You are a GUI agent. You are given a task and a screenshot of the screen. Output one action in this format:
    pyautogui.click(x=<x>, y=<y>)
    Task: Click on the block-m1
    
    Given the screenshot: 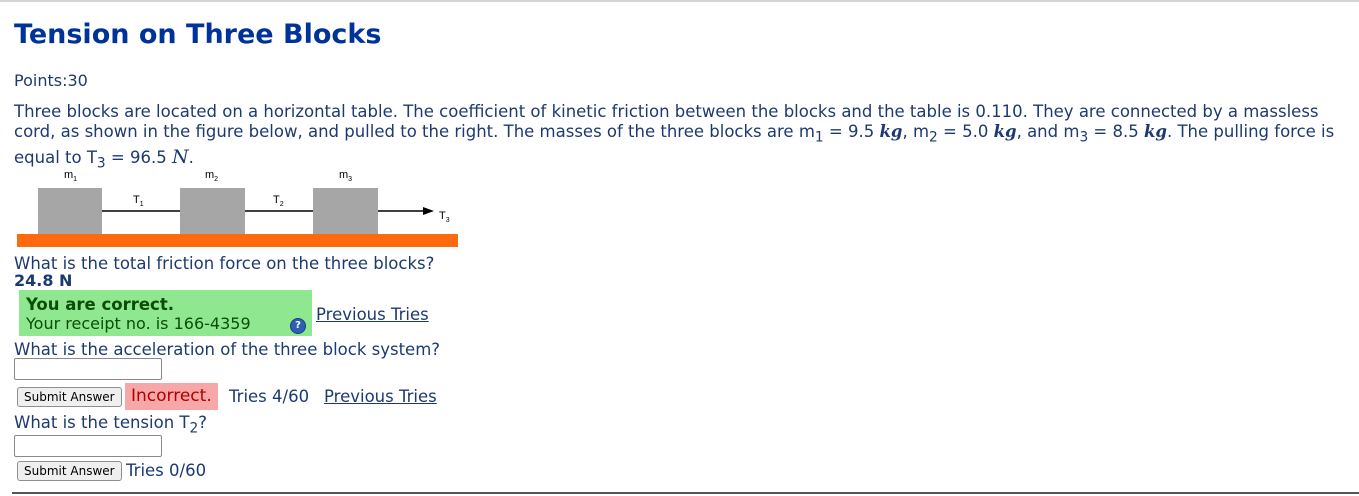 What is the action you would take?
    pyautogui.click(x=70, y=211)
    